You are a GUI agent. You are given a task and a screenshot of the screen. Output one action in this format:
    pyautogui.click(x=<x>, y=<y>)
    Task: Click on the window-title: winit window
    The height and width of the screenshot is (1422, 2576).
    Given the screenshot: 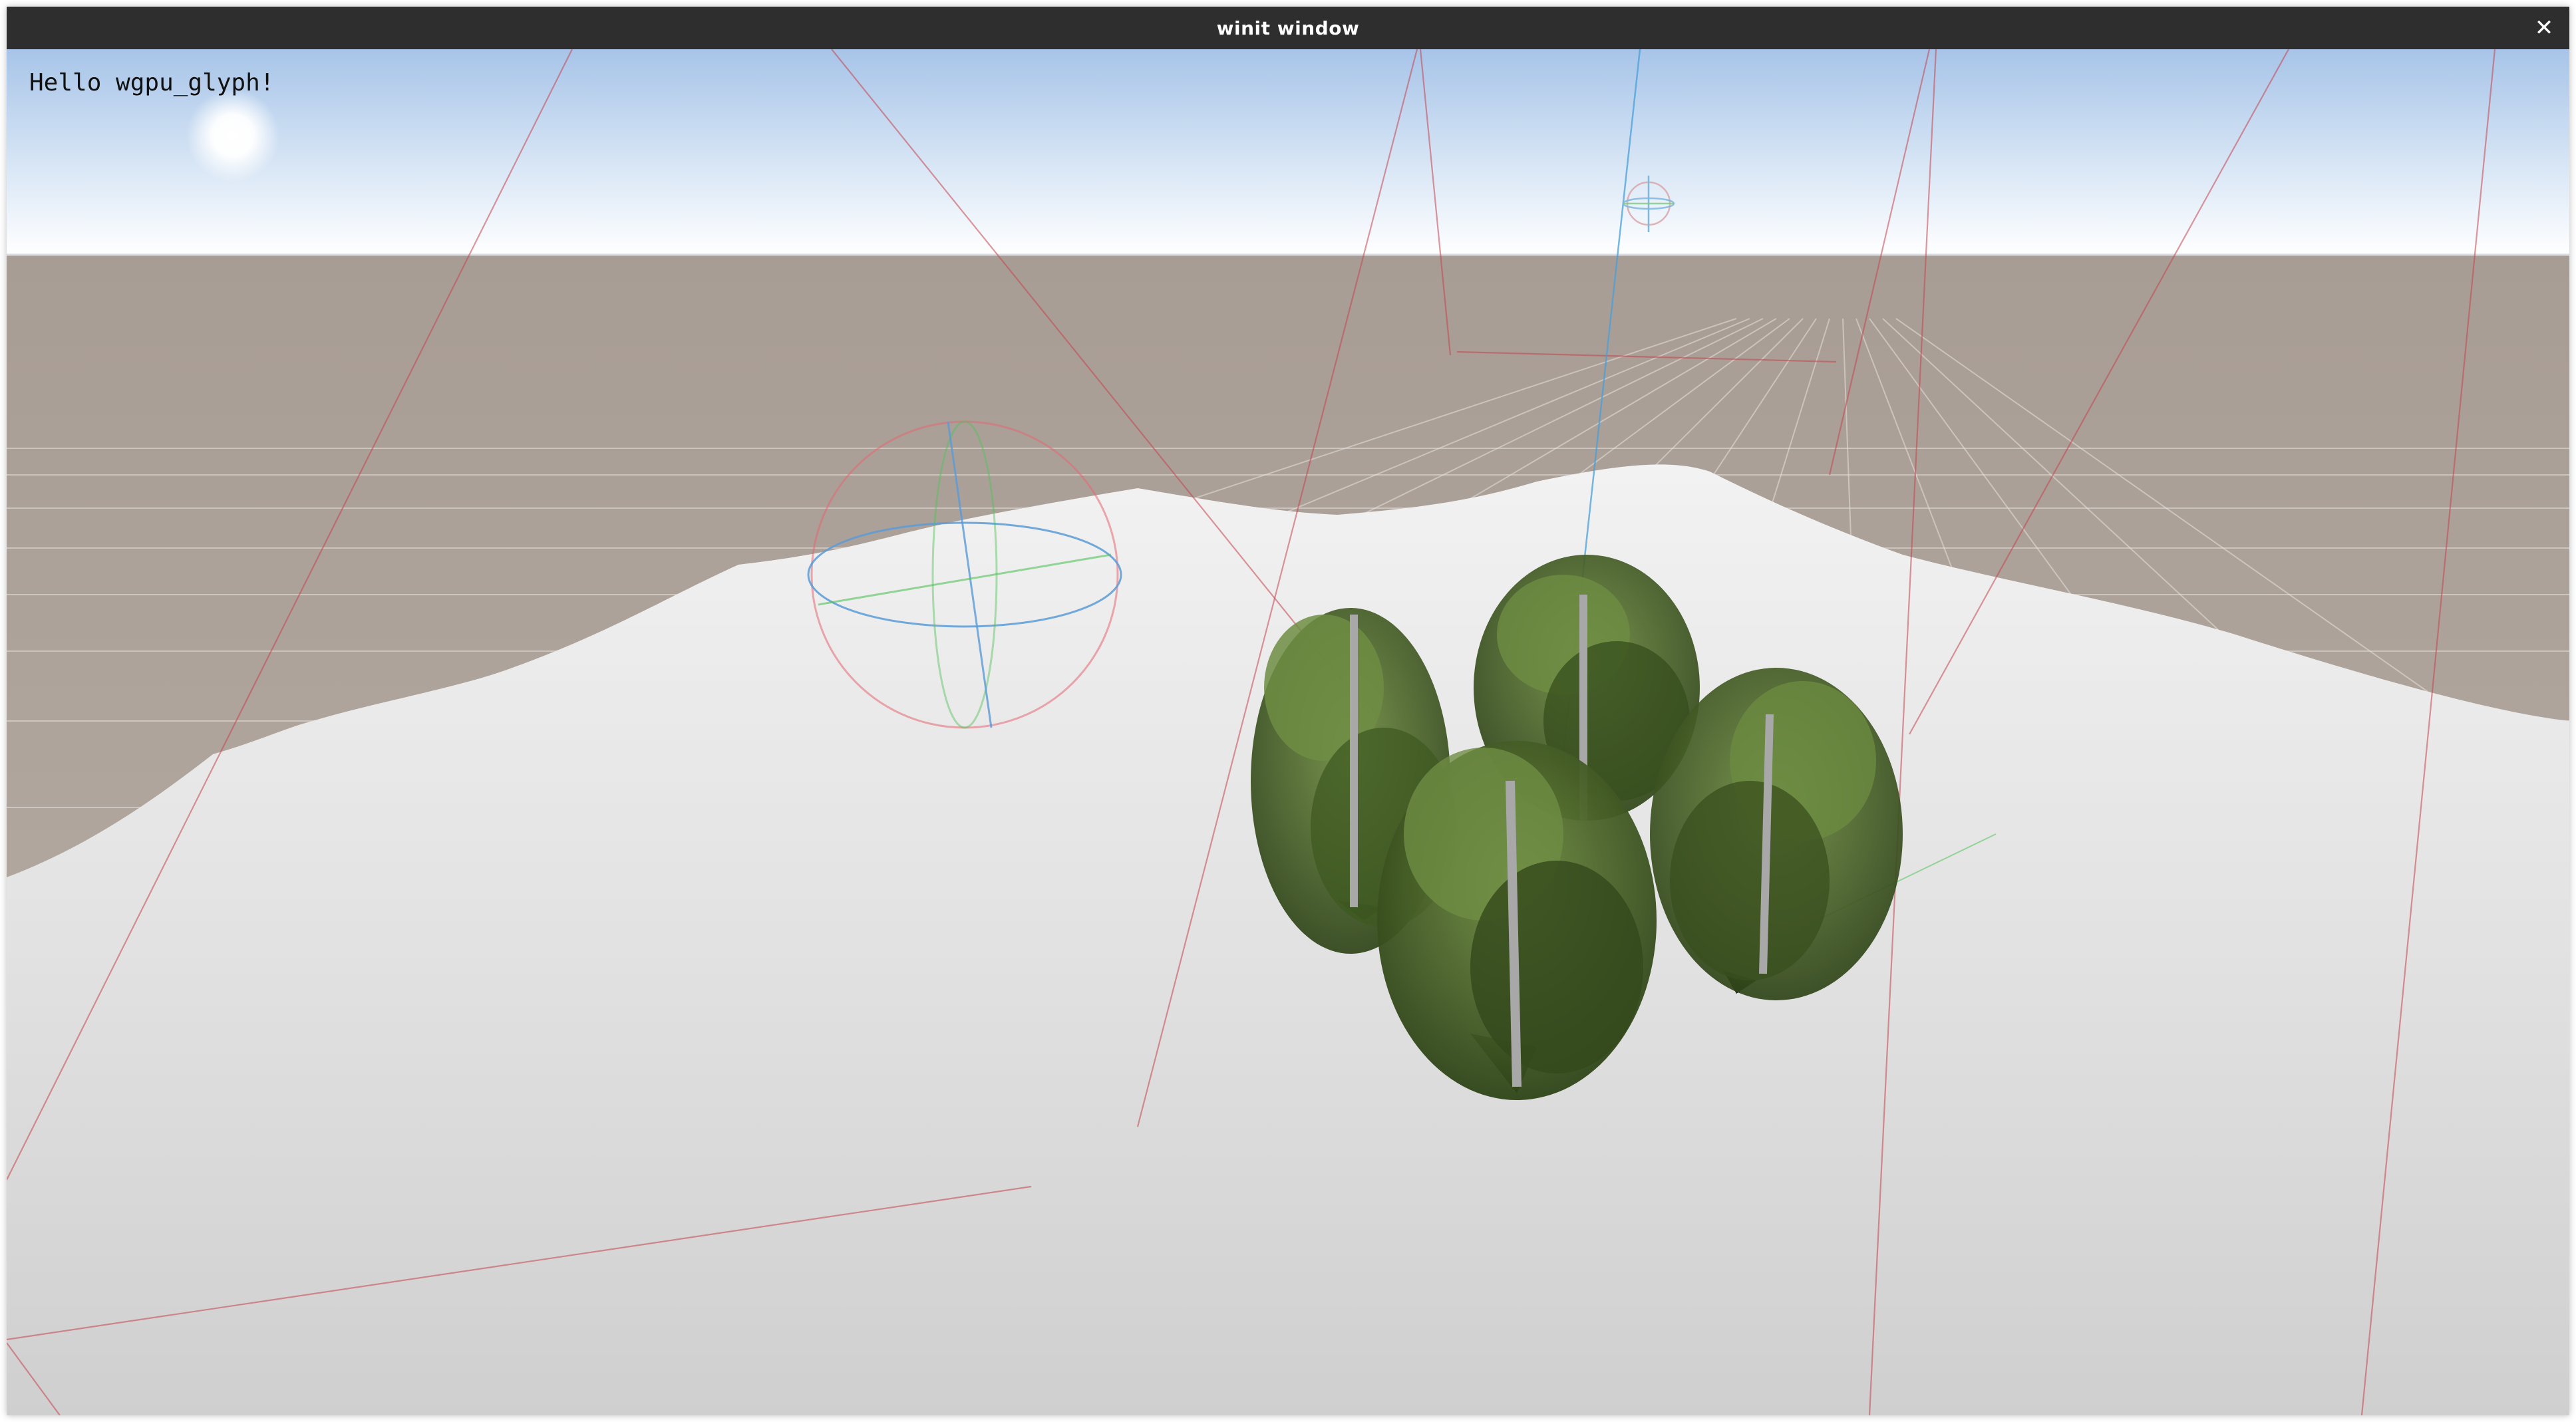 What is the action you would take?
    pyautogui.click(x=1288, y=28)
    